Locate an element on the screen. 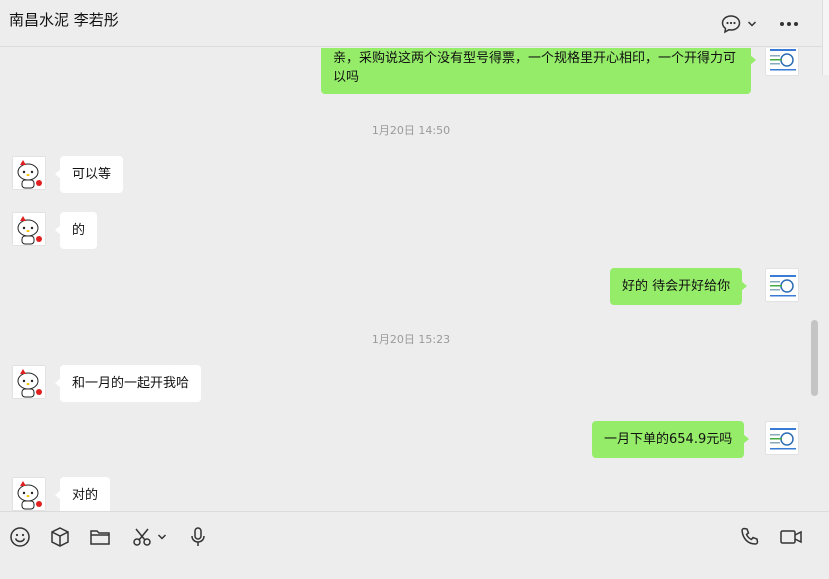 This screenshot has height=579, width=829. timestamp: 1月20日 14:50 is located at coordinates (411, 130).